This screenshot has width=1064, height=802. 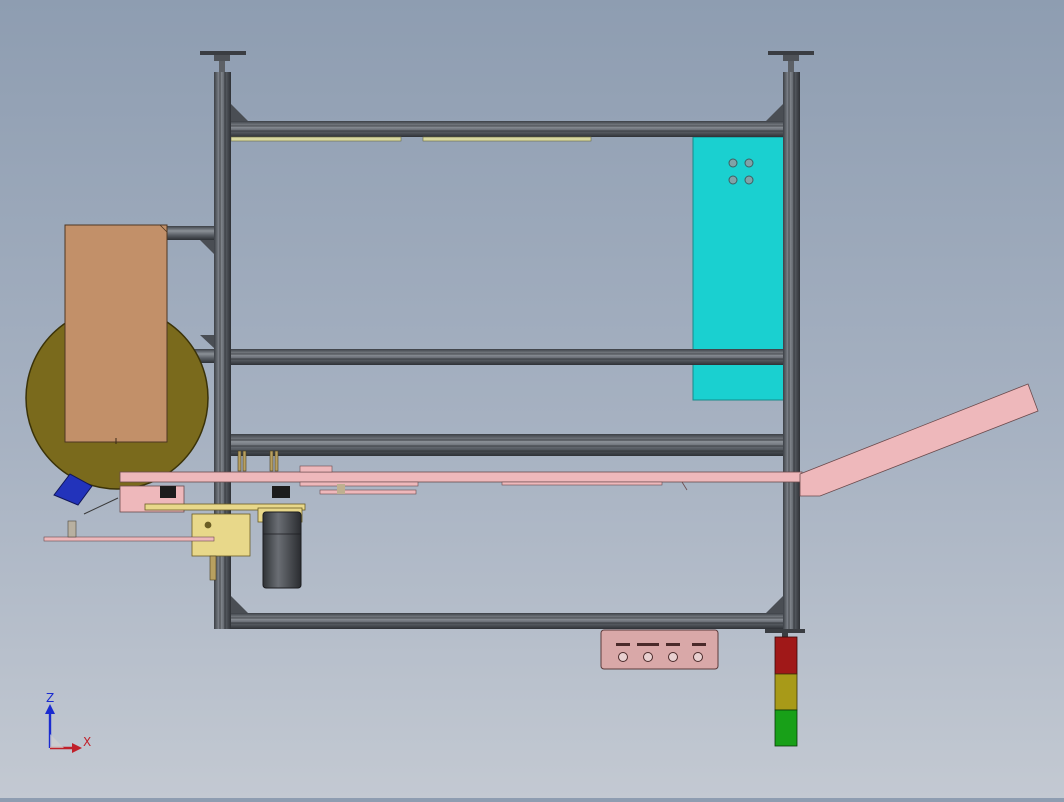 What do you see at coordinates (507, 445) in the screenshot?
I see `frame-rail-lower` at bounding box center [507, 445].